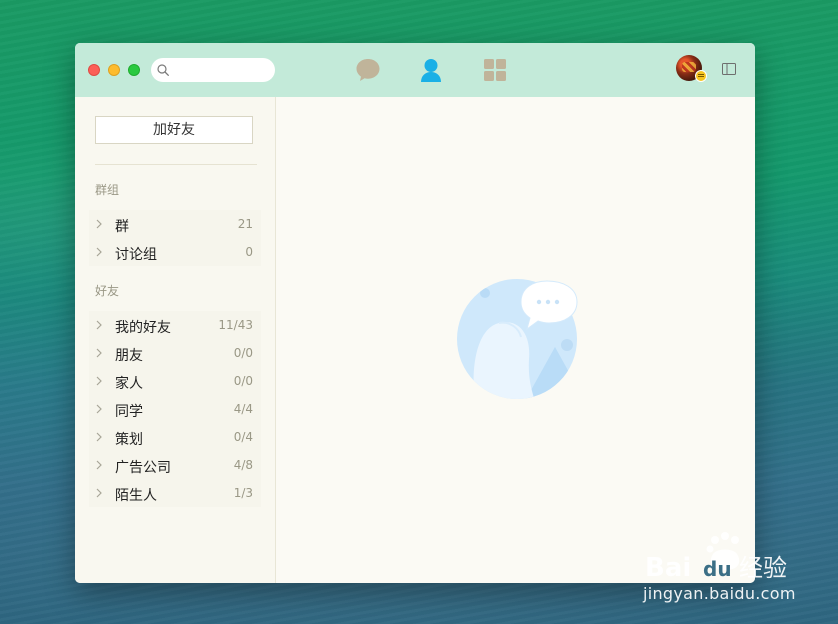 Image resolution: width=838 pixels, height=624 pixels. Describe the element at coordinates (94, 70) in the screenshot. I see `close-window-button` at that location.